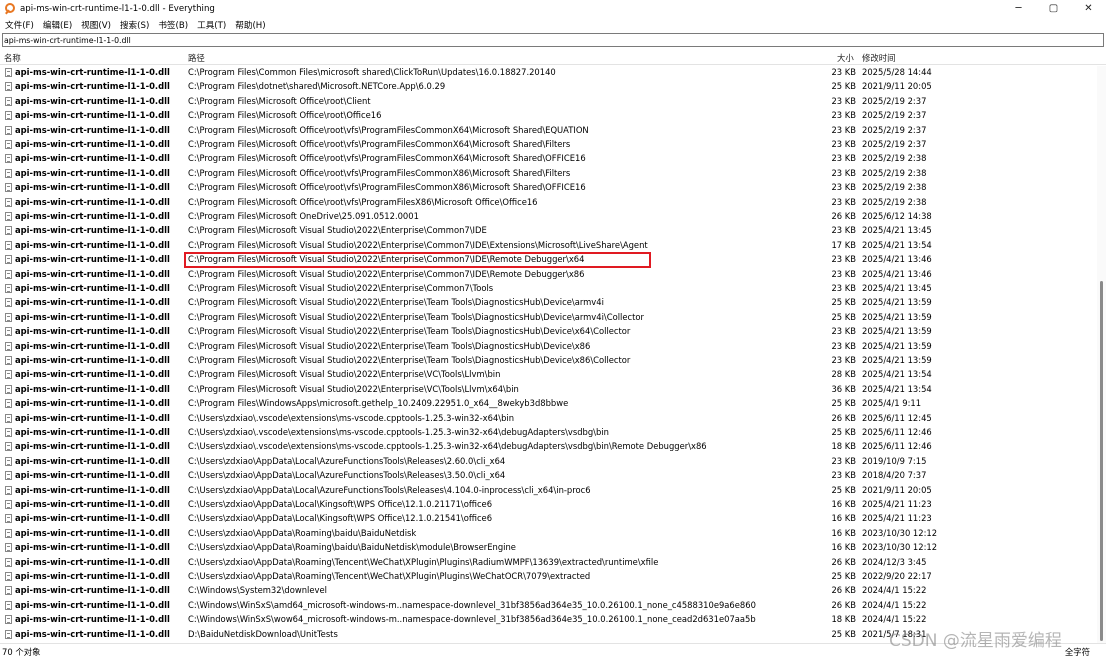  I want to click on file-modified: 2024/12/3 3:45, so click(894, 561).